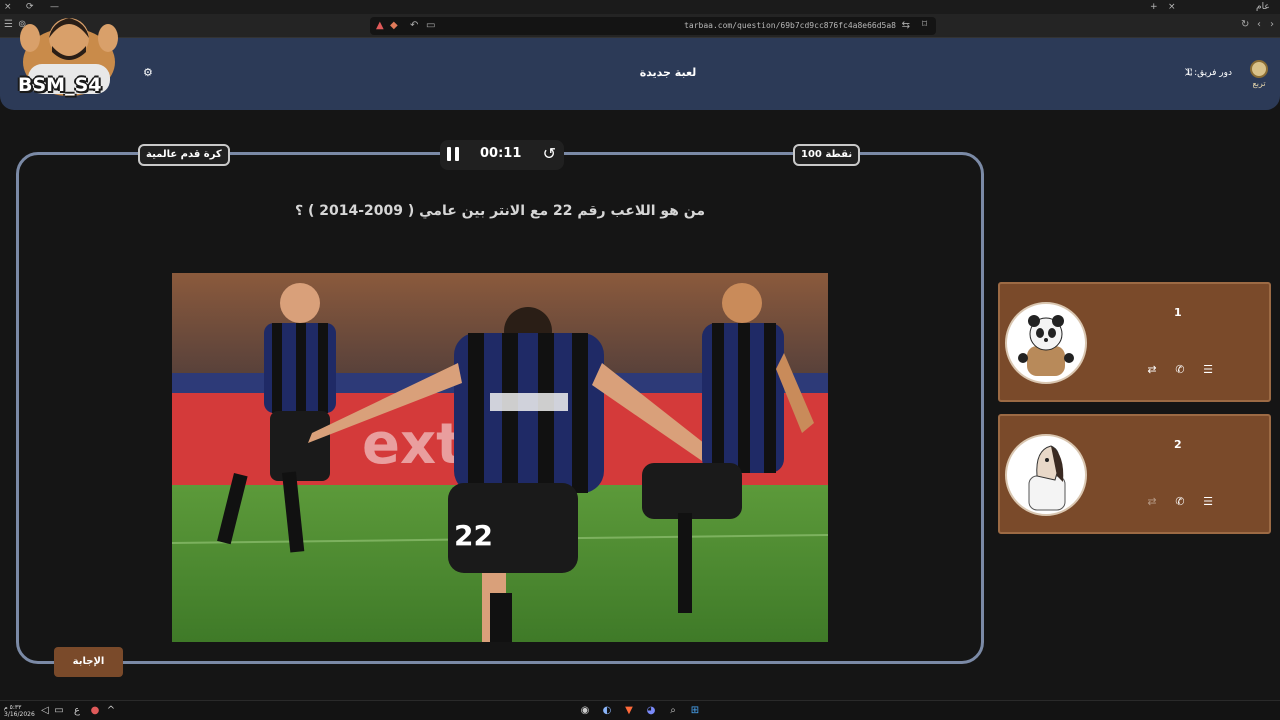  Describe the element at coordinates (88, 662) in the screenshot. I see `answer-button: الإجابة` at that location.